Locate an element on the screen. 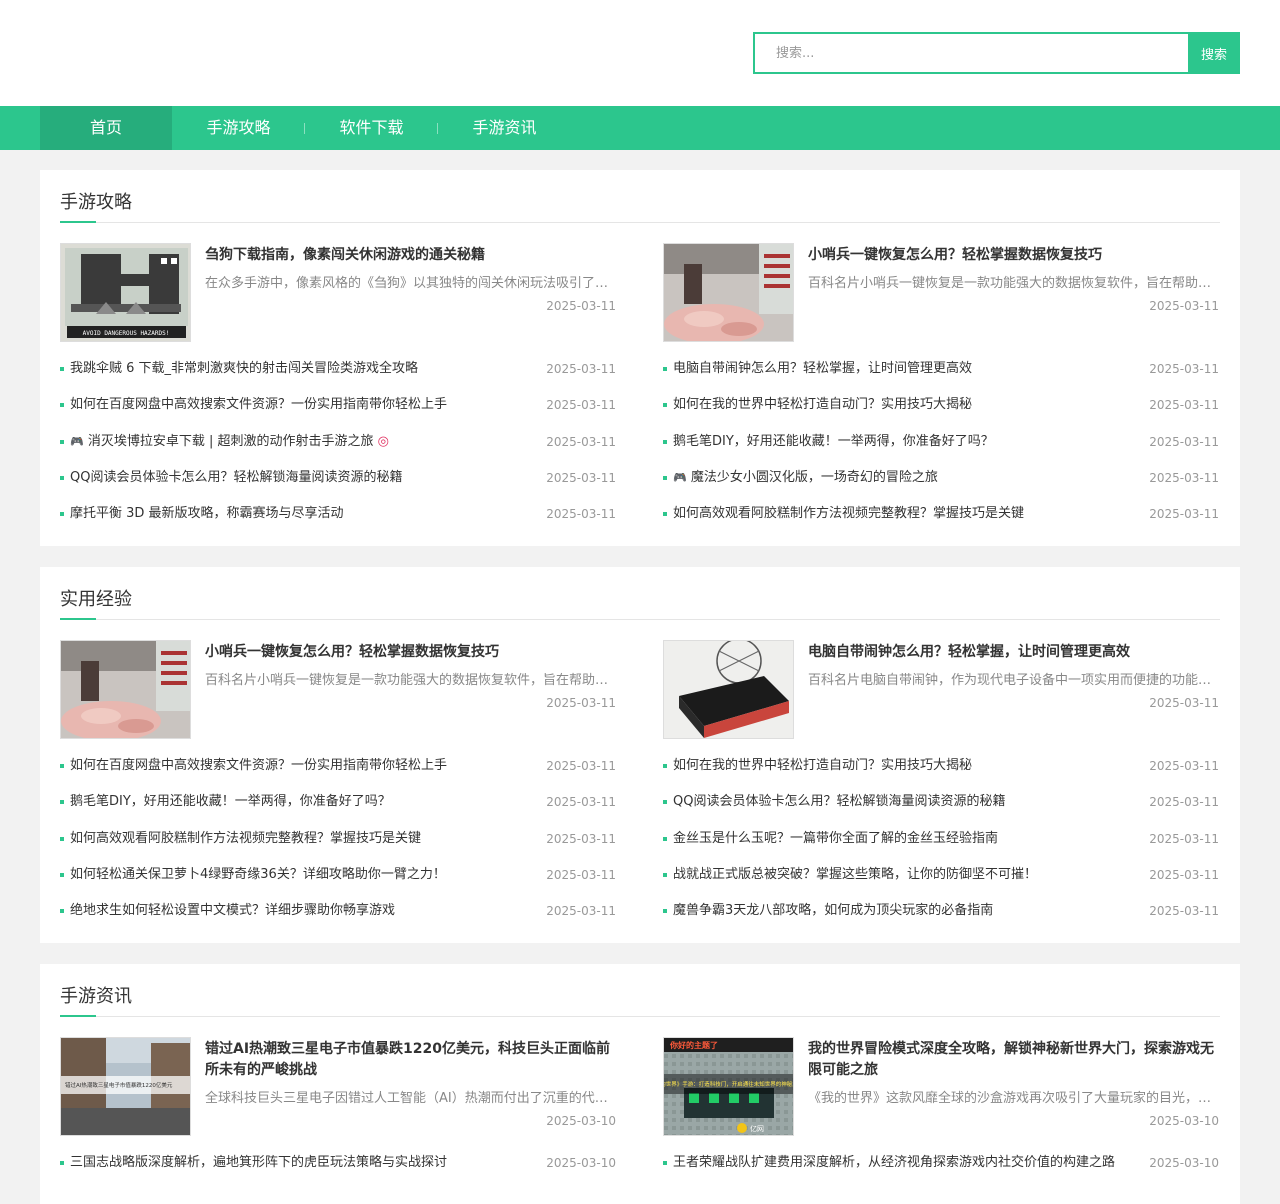  featured-title: 我的世界冒险模式深度全攻略，解锁神秘新世界大门，探索游戏无限可能之旅 is located at coordinates (1013, 1060).